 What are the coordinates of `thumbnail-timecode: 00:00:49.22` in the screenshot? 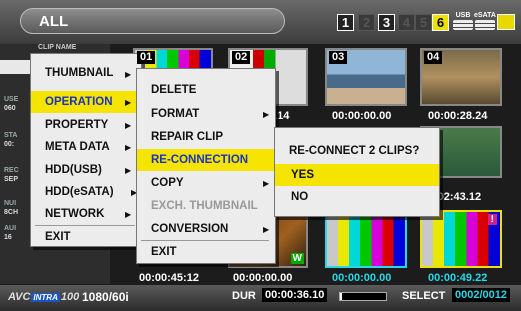 It's located at (458, 278).